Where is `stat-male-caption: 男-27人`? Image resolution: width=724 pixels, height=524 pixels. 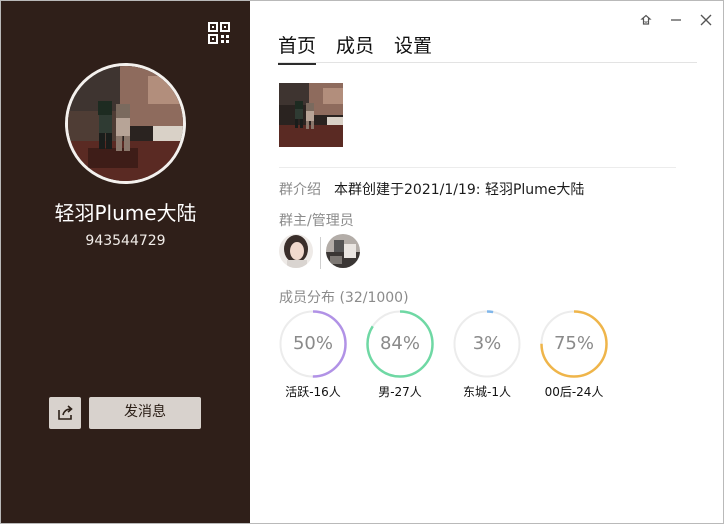 stat-male-caption: 男-27人 is located at coordinates (400, 392).